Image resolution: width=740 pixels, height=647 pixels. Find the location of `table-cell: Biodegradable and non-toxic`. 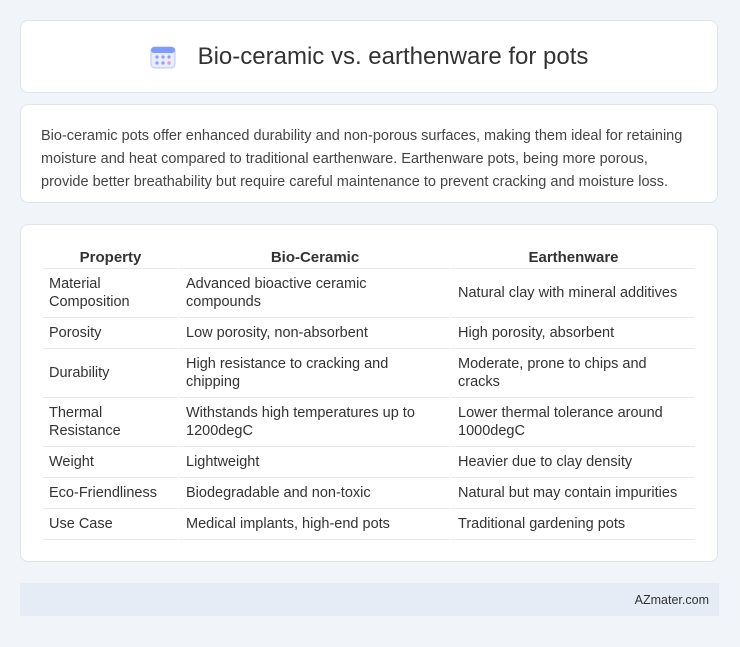

table-cell: Biodegradable and non-toxic is located at coordinates (315, 493).